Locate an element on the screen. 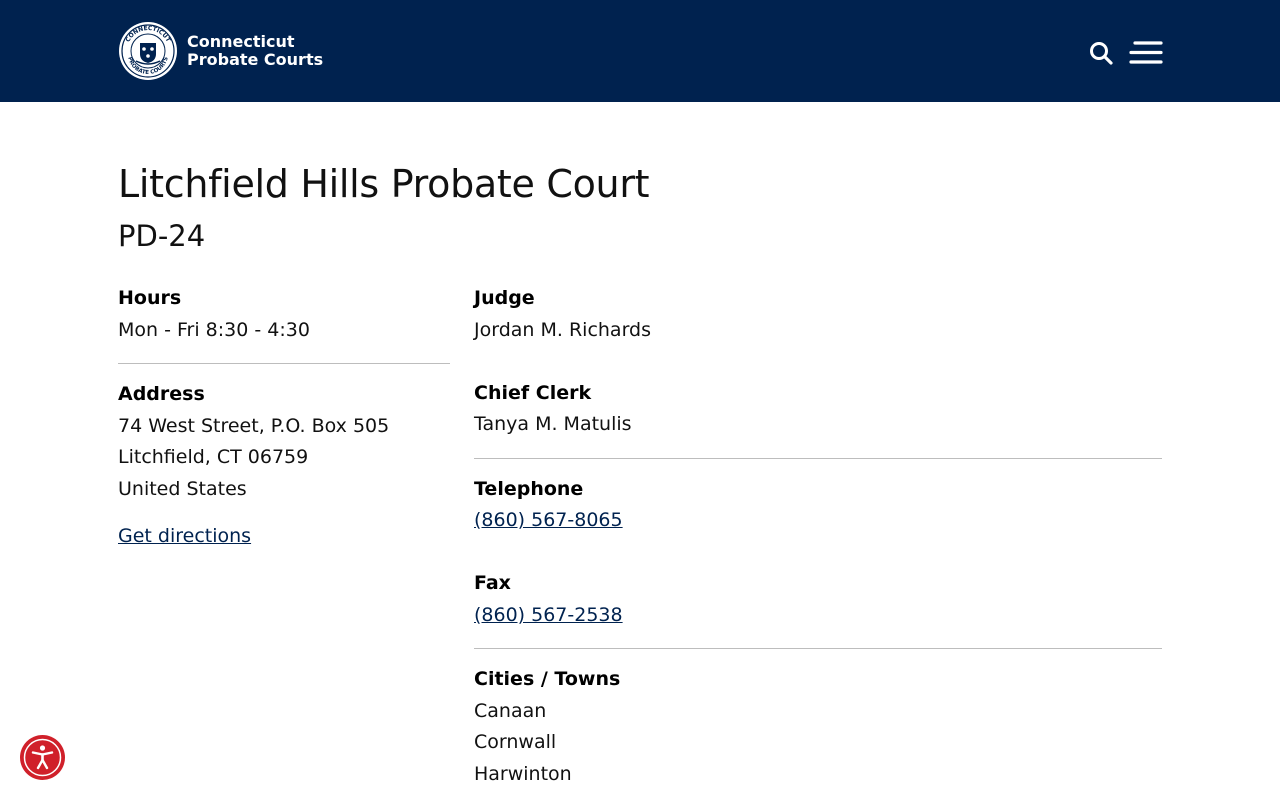 The width and height of the screenshot is (1280, 800). address-label: Address is located at coordinates (161, 394).